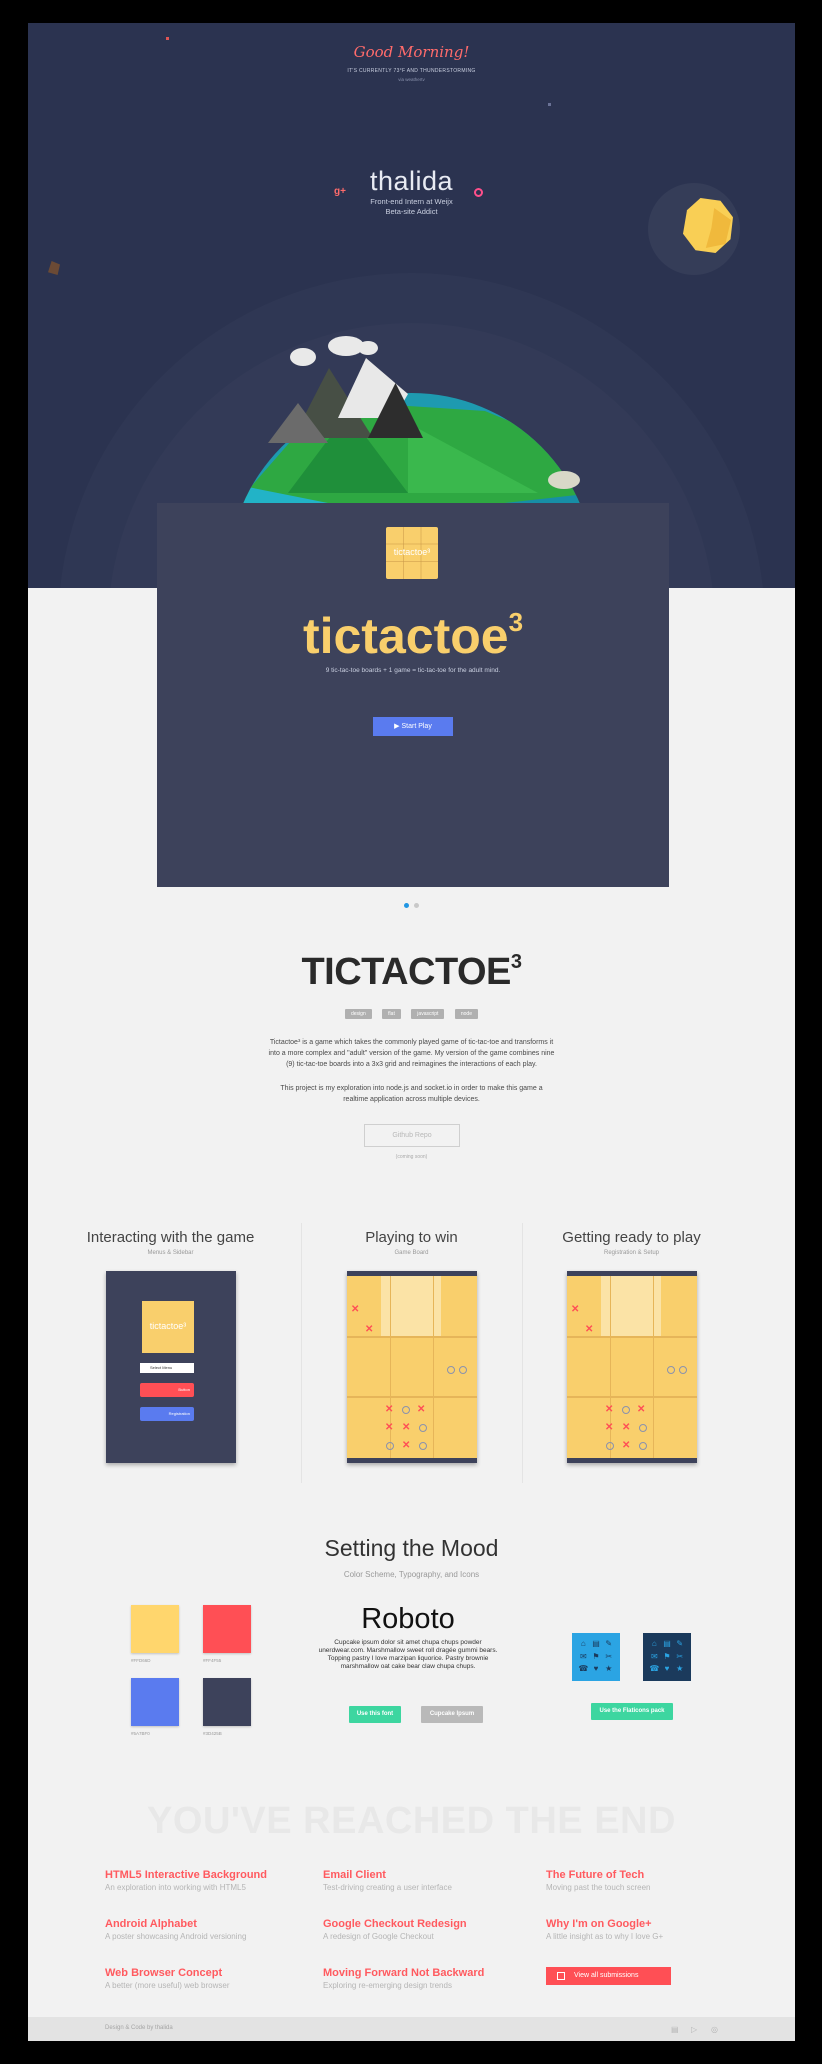  I want to click on link-description: A better (more useful) web browser, so click(167, 1985).